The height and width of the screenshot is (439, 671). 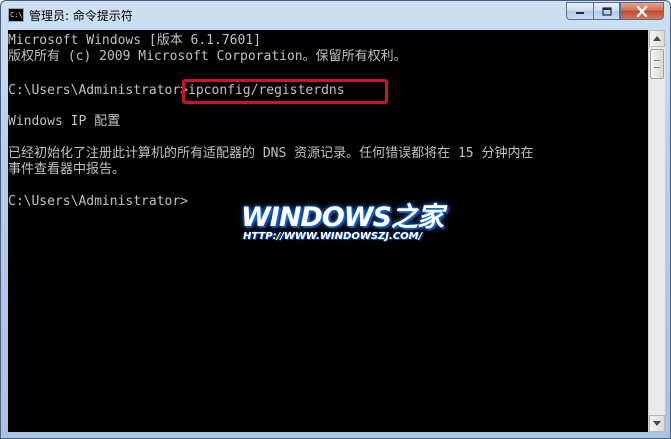 I want to click on minimize-icon, so click(x=580, y=13).